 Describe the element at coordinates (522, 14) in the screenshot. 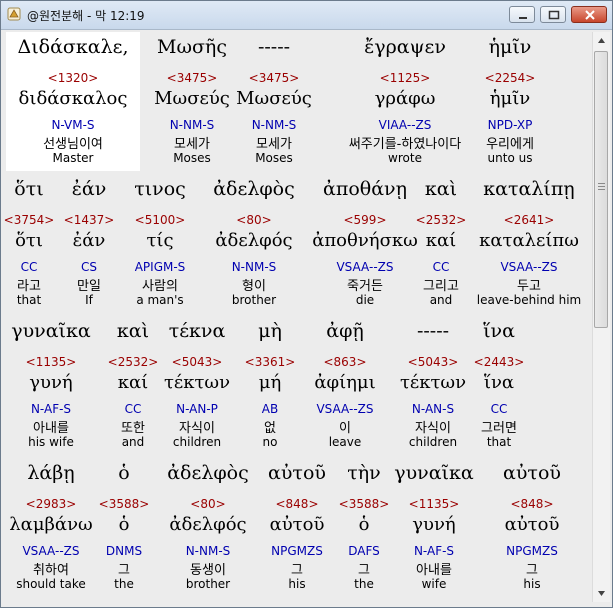

I see `minimize-button` at that location.